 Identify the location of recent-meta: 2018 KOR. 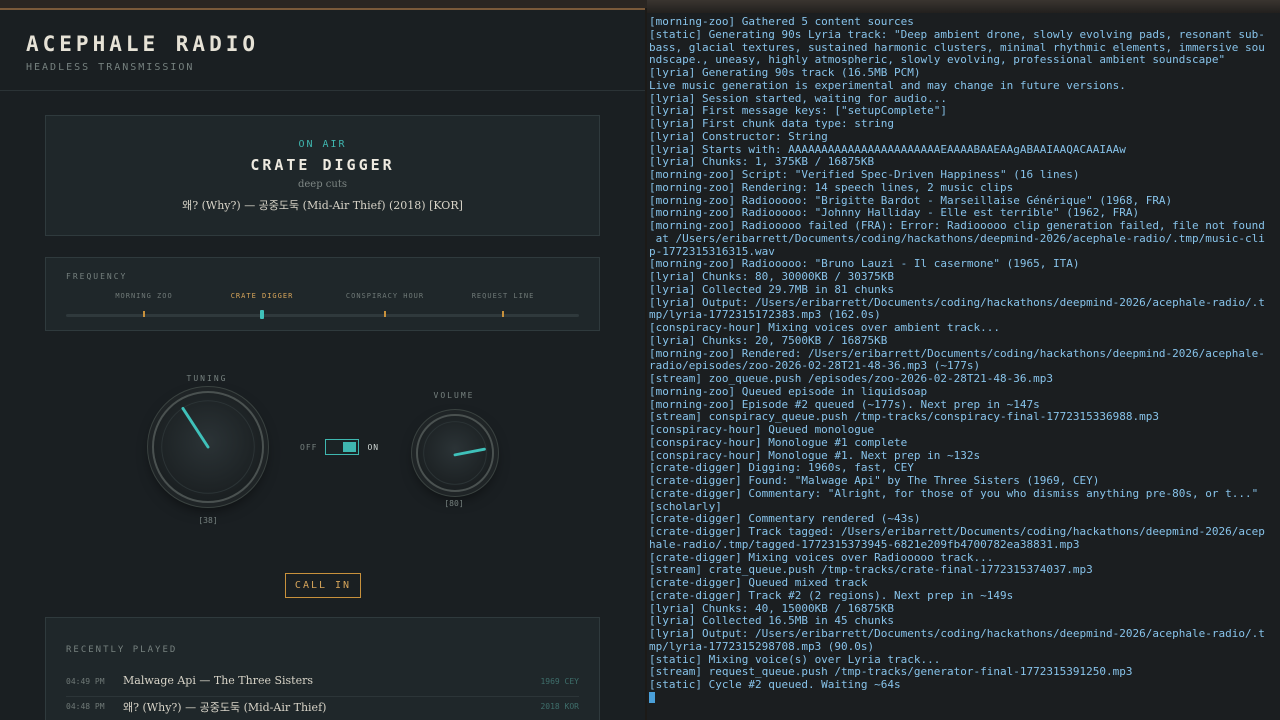
(559, 706).